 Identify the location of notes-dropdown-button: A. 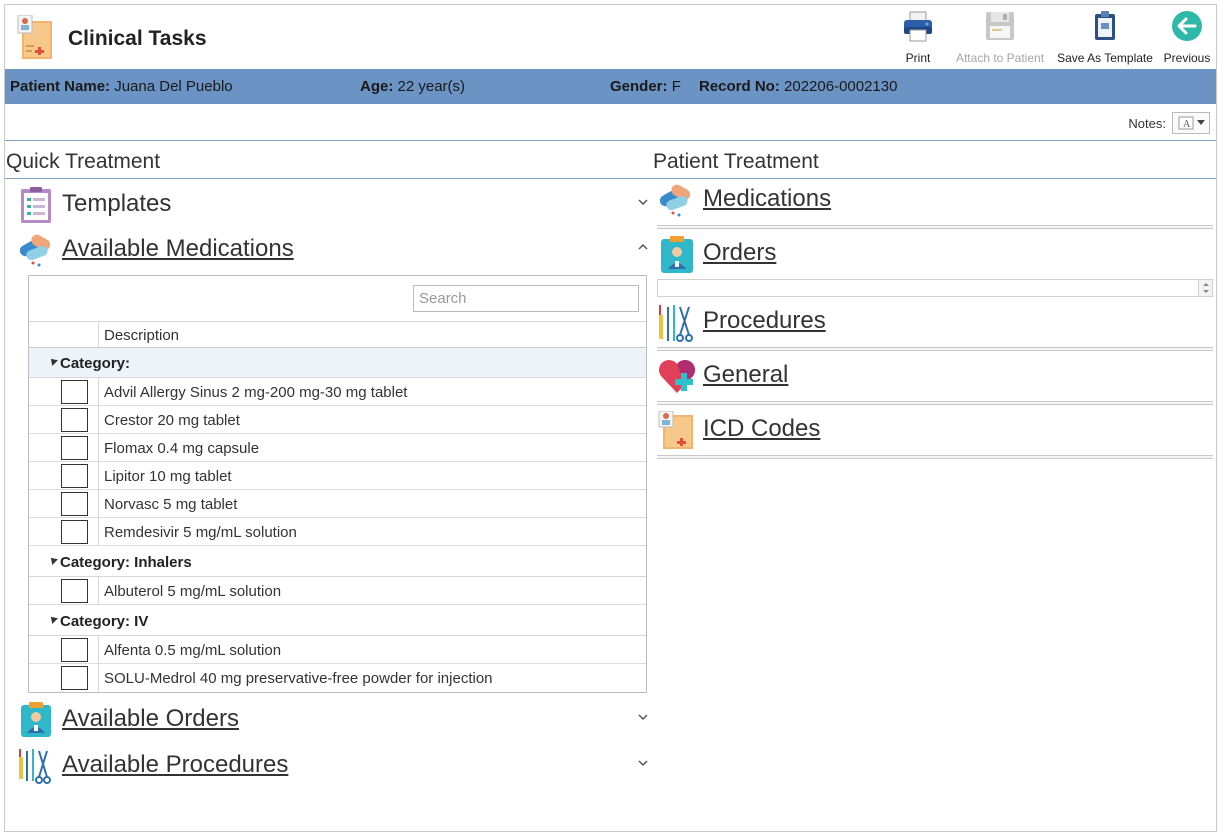
(1191, 123).